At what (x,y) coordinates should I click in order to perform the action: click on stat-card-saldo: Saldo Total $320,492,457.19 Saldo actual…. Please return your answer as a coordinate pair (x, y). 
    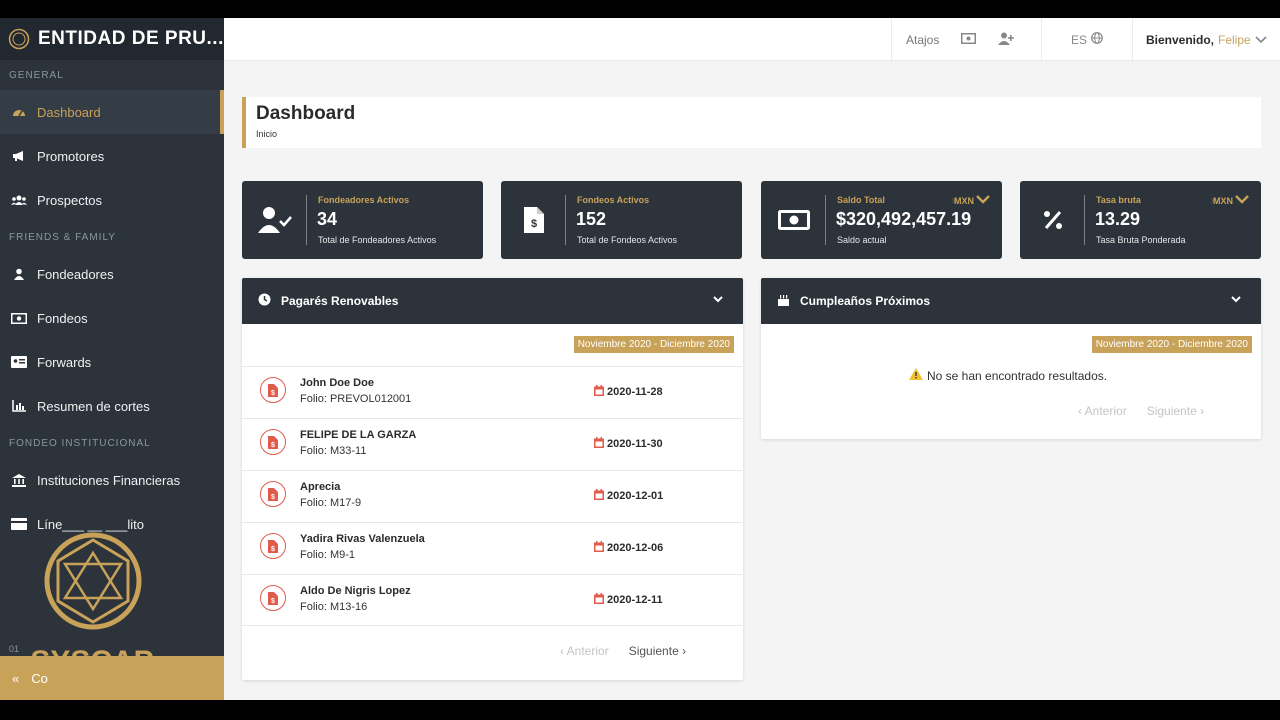
    Looking at the image, I should click on (881, 220).